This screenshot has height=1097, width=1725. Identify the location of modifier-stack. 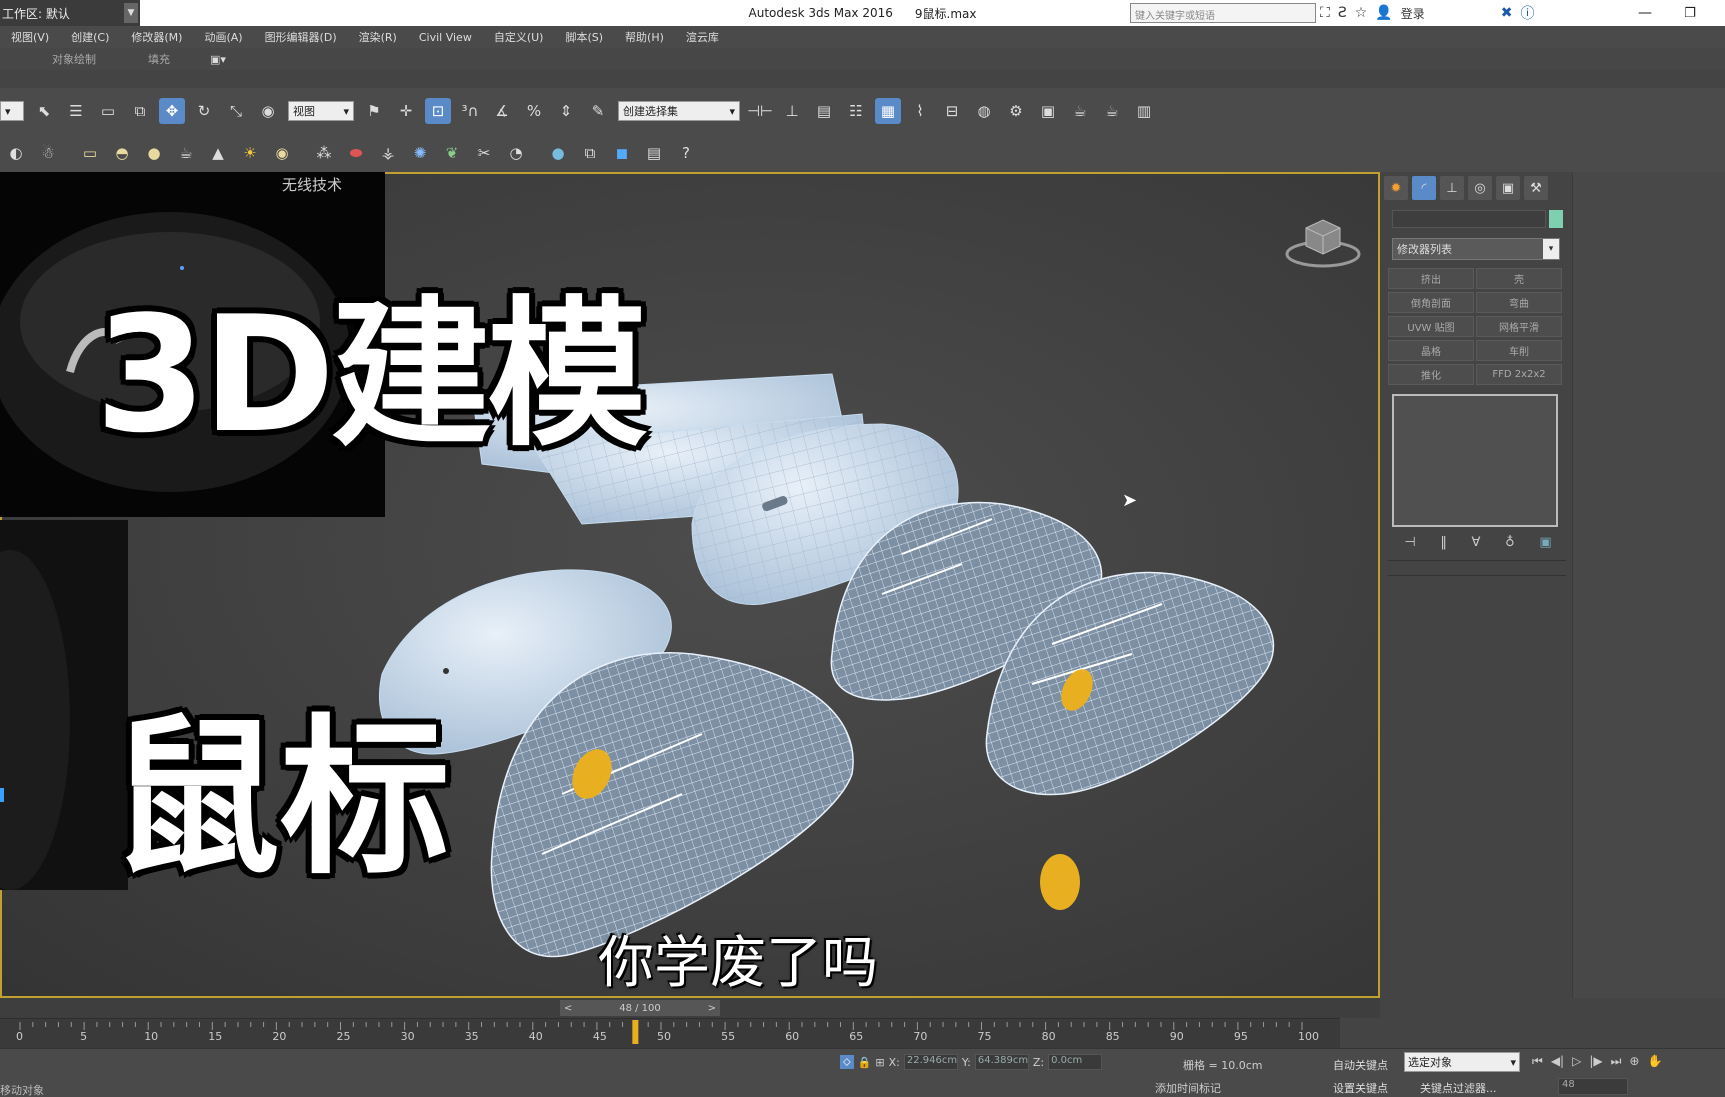
(1475, 460).